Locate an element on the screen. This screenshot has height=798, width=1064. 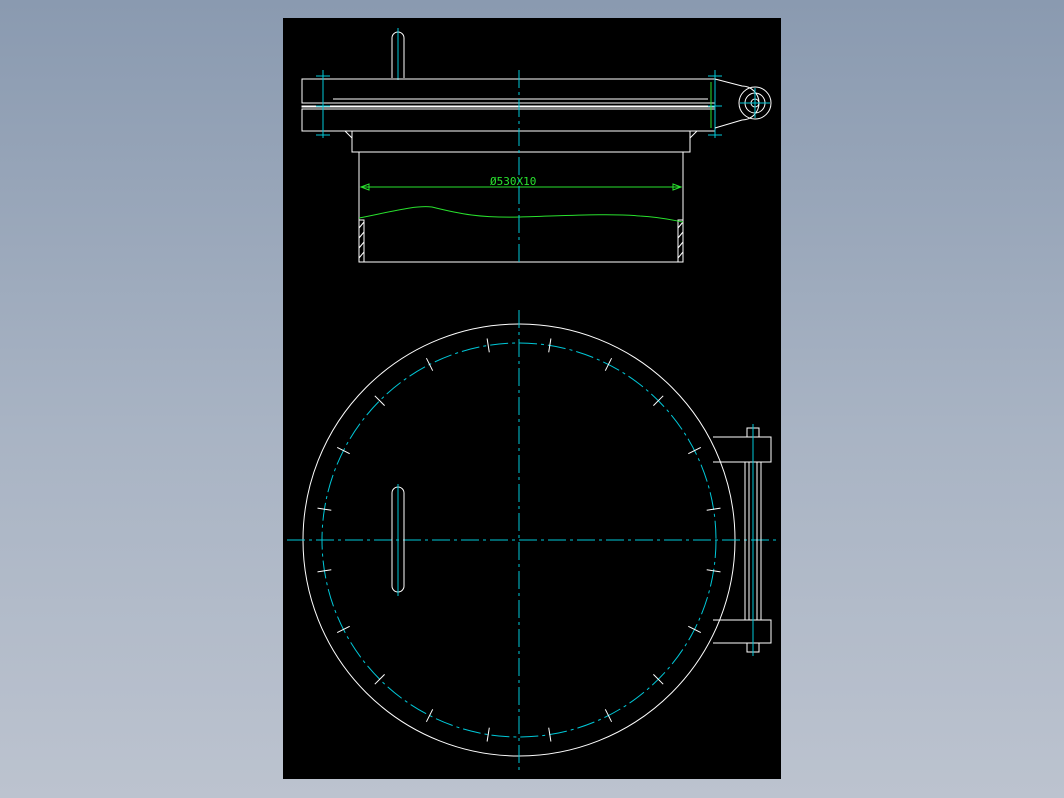
flange-neck is located at coordinates (521, 142).